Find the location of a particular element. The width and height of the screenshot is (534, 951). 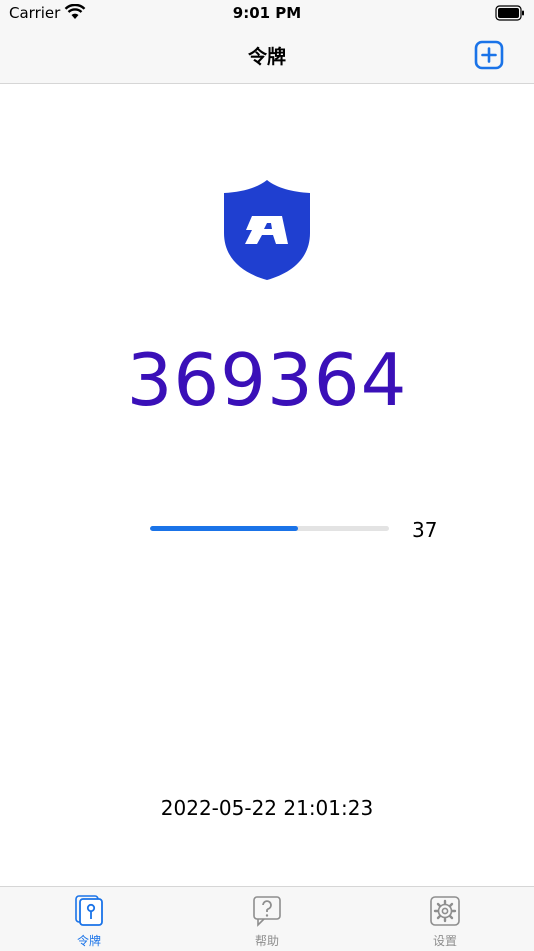

current-timestamp: 2022-05-22 21:01:23 is located at coordinates (267, 808).